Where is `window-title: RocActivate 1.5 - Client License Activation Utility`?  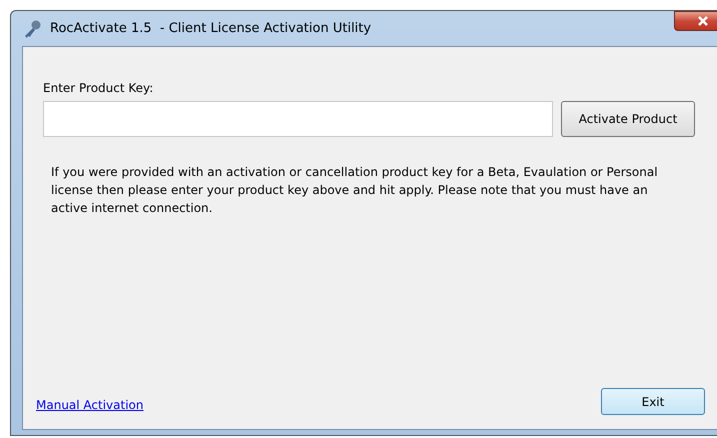 window-title: RocActivate 1.5 - Client License Activation Utility is located at coordinates (211, 29).